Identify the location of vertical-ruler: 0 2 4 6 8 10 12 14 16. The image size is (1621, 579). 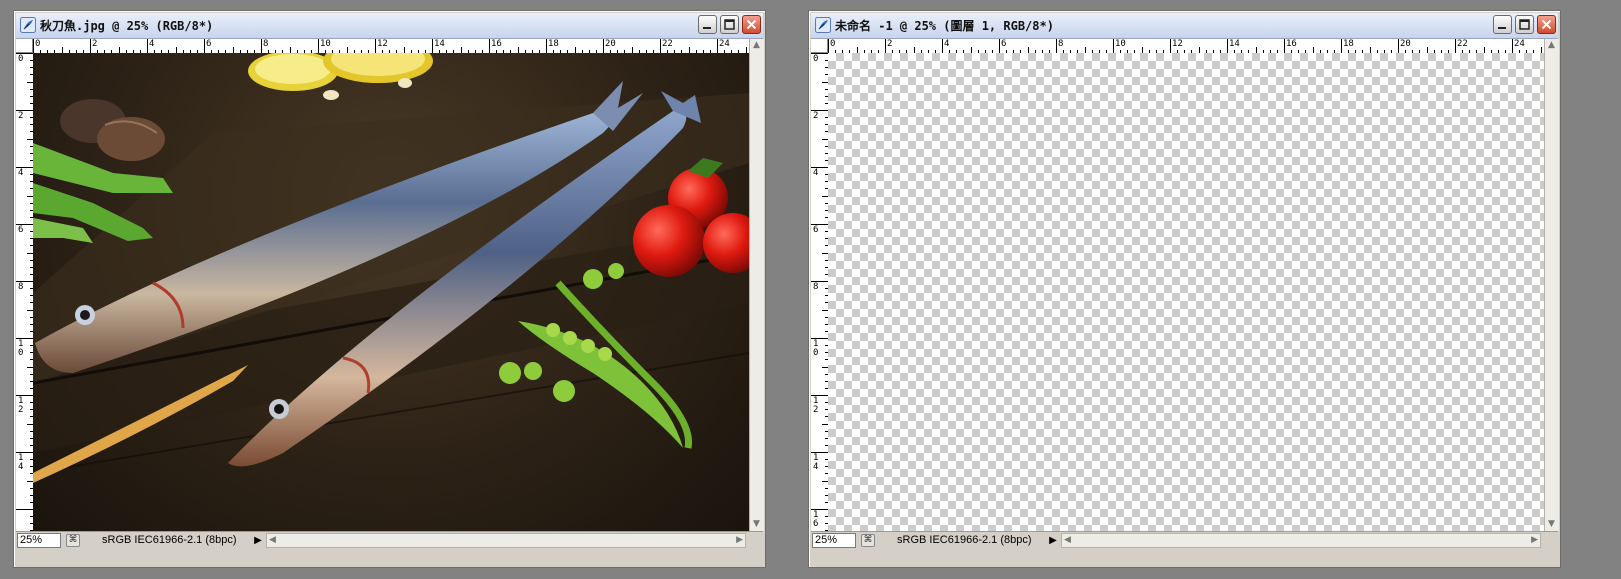
(820, 292).